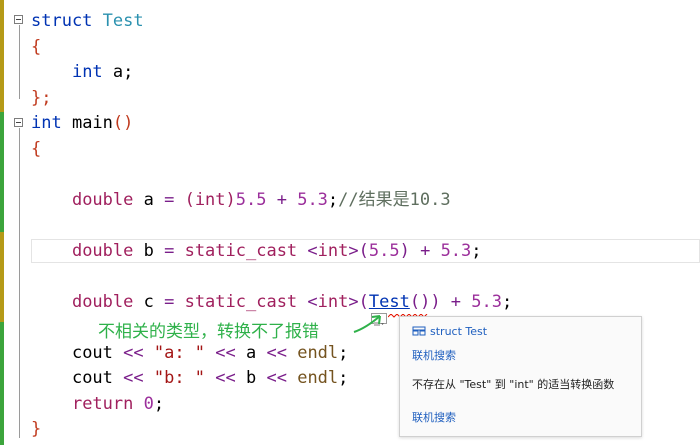  I want to click on fold-toggle-struct, so click(18, 19).